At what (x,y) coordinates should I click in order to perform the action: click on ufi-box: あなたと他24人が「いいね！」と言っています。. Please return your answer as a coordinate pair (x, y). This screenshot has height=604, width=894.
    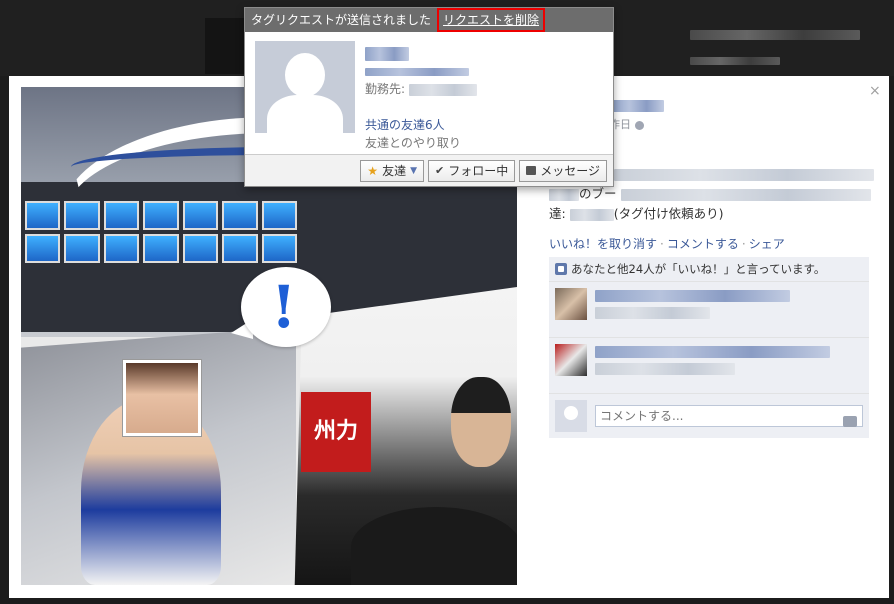
    Looking at the image, I should click on (709, 347).